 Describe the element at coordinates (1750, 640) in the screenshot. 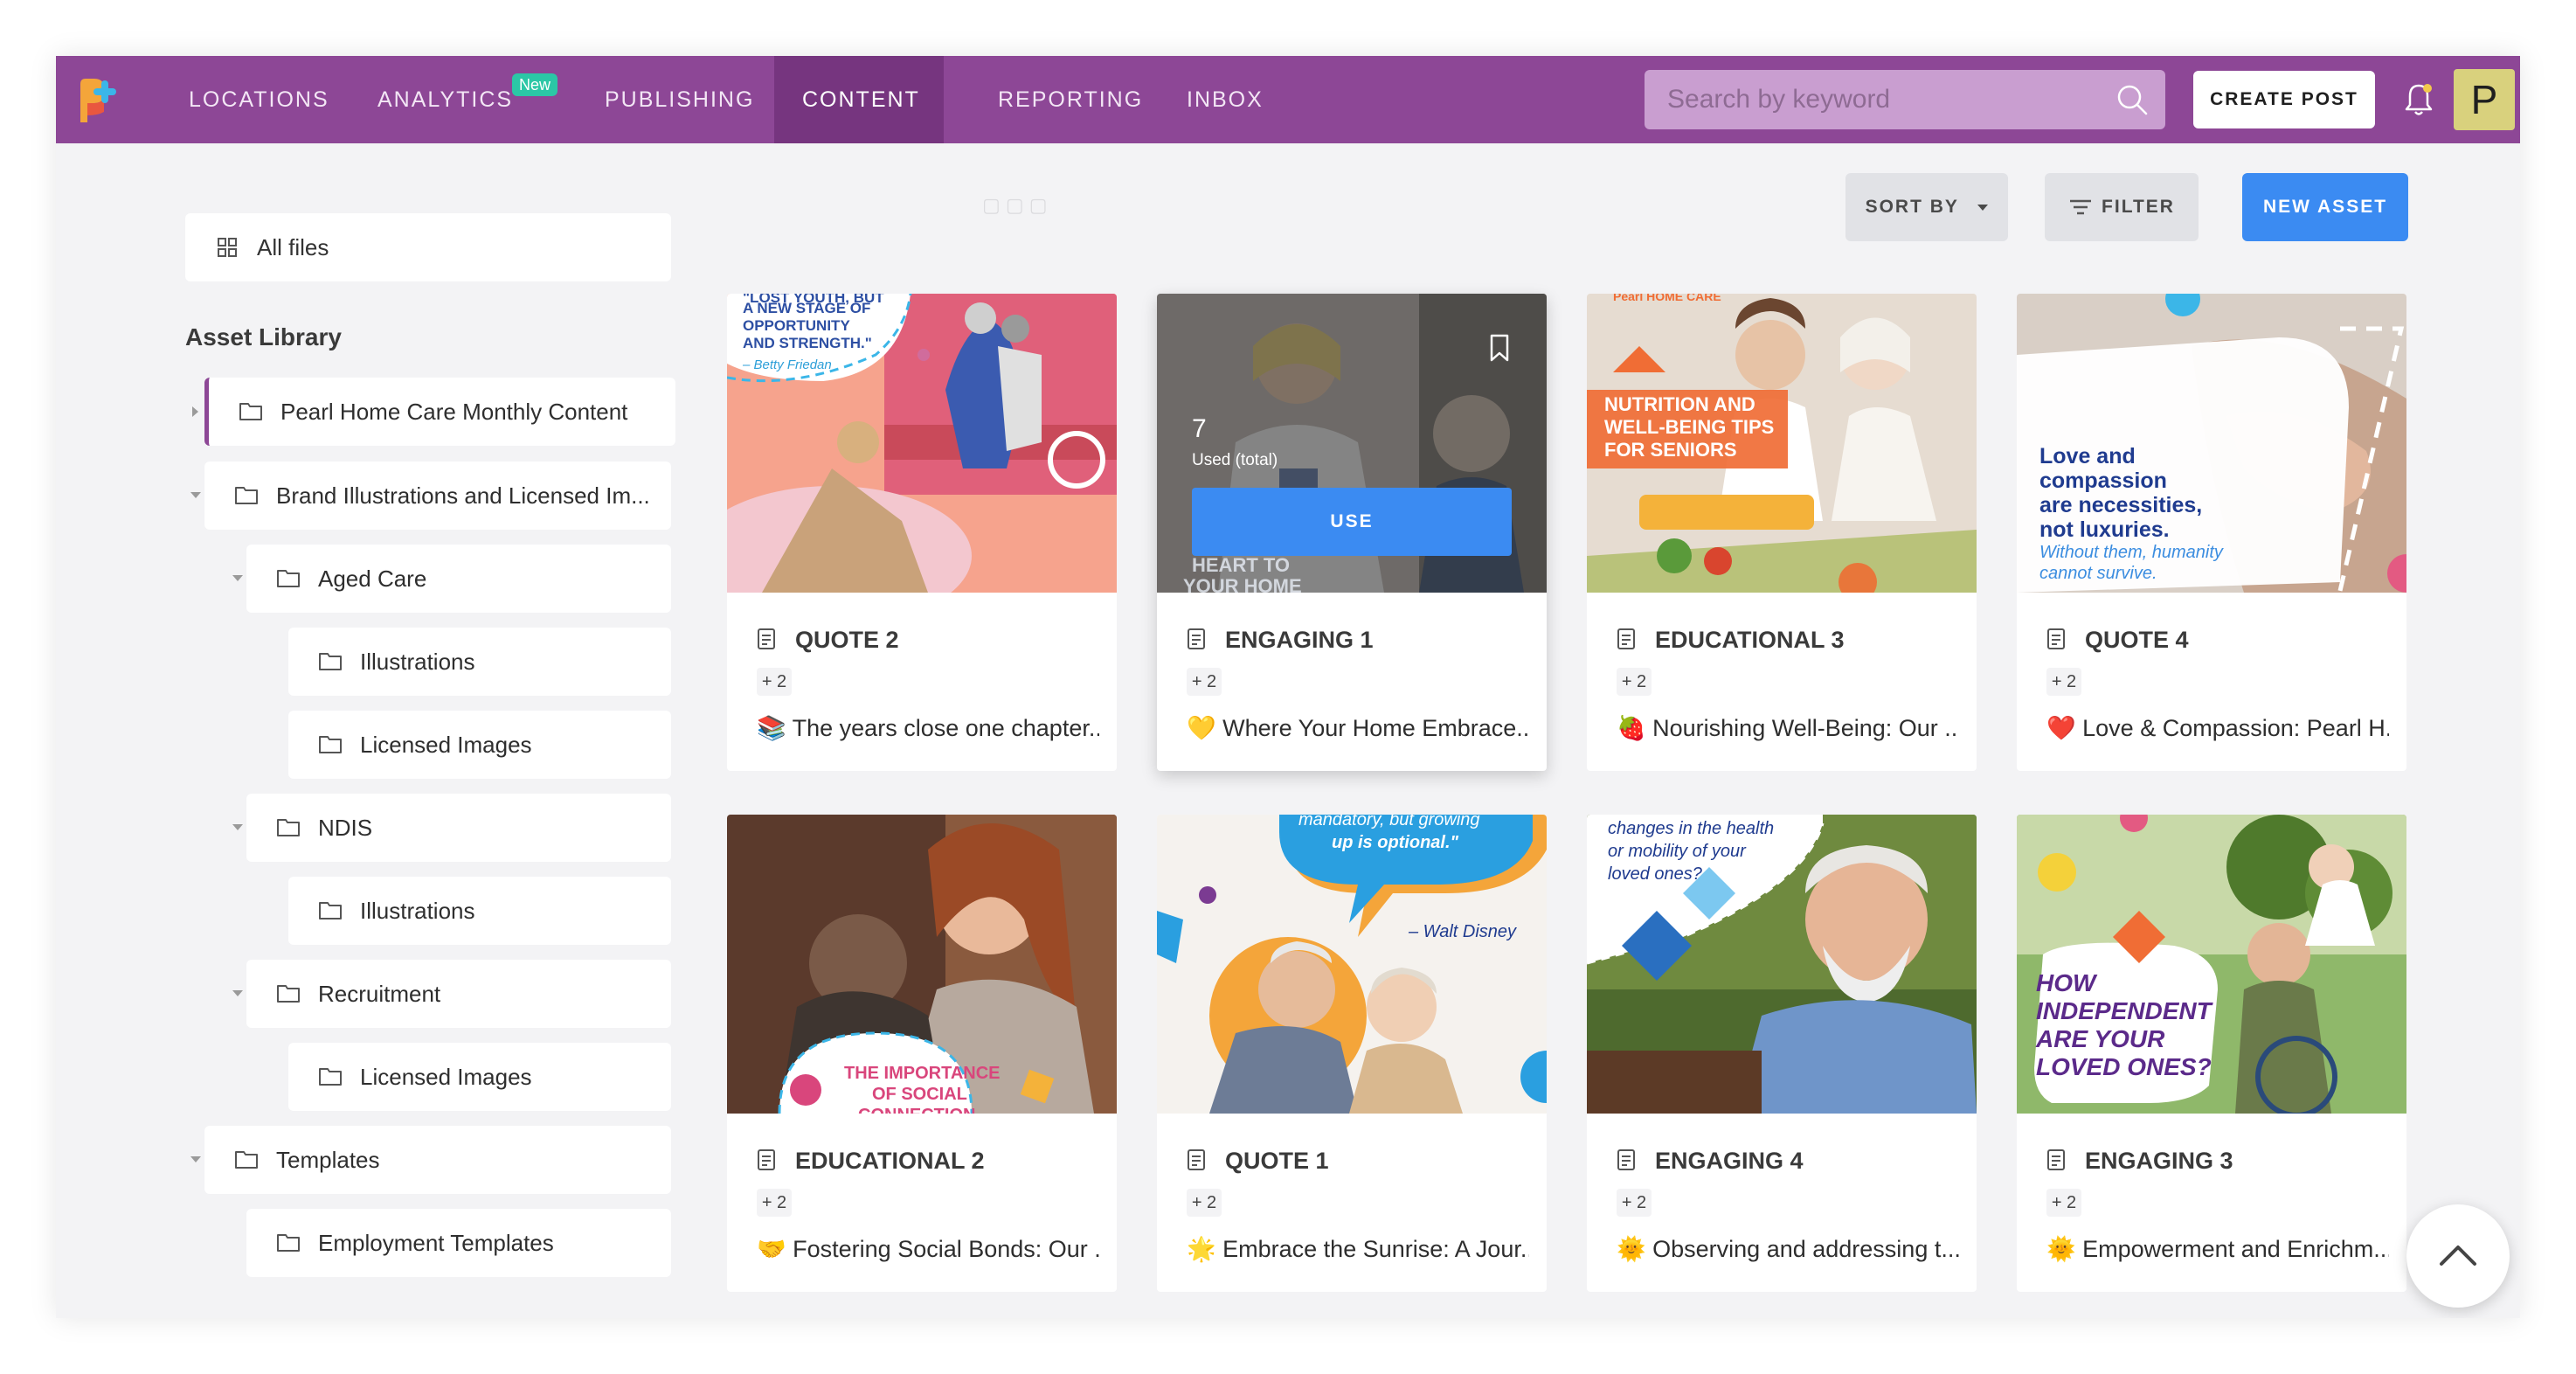

I see `card-title: EDUCATIONAL 3` at that location.